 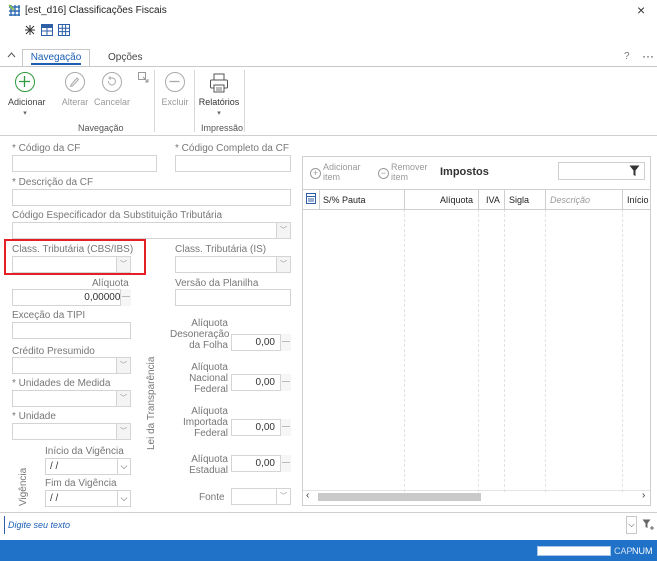 What do you see at coordinates (175, 82) in the screenshot?
I see `minus-circle-icon` at bounding box center [175, 82].